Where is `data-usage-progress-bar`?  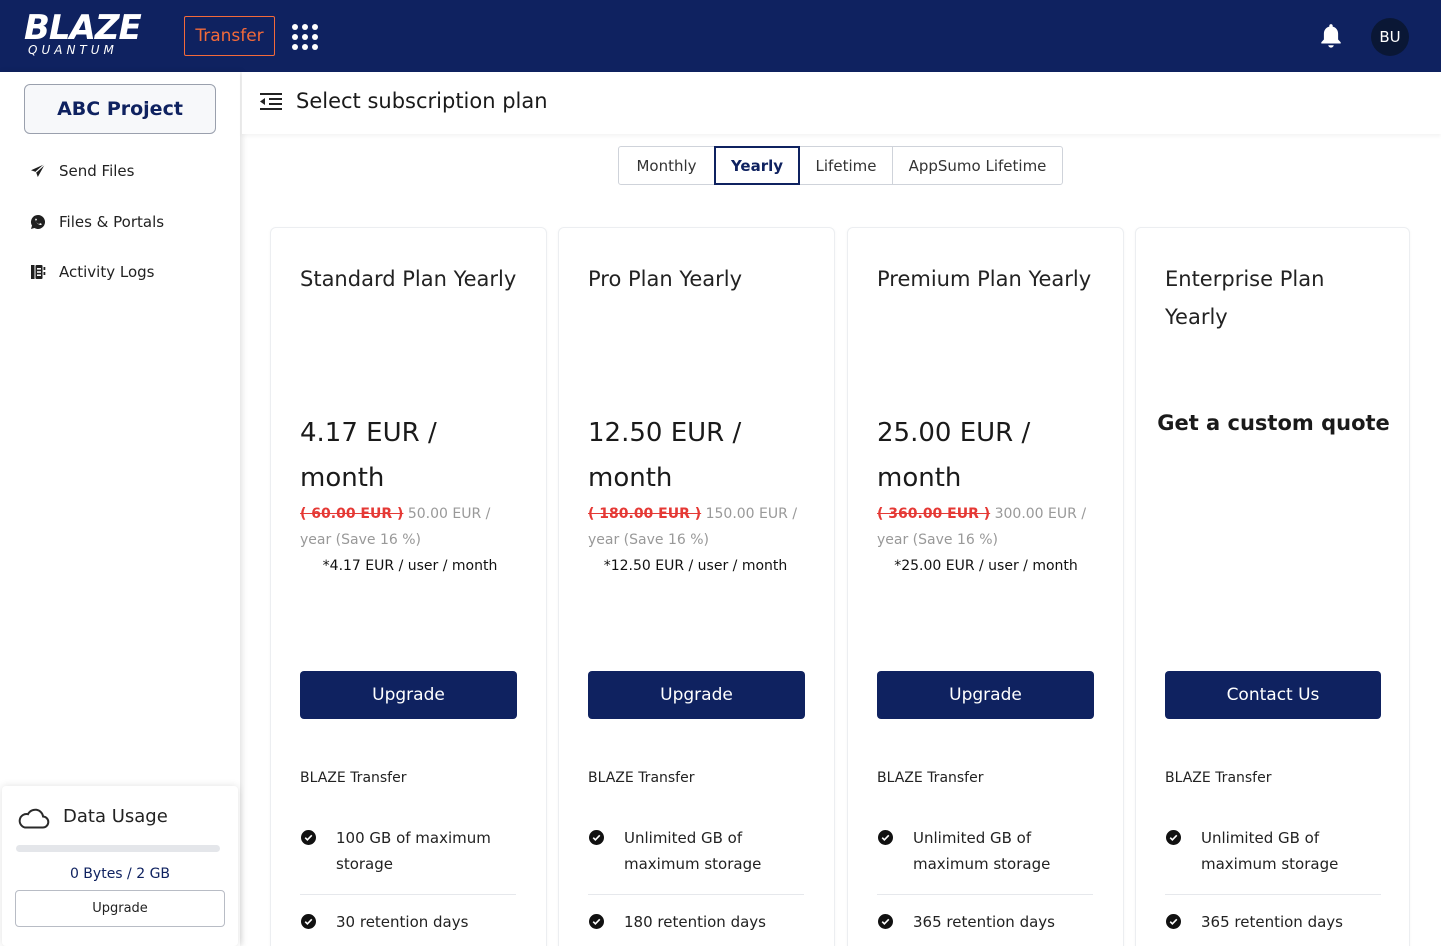 data-usage-progress-bar is located at coordinates (118, 848).